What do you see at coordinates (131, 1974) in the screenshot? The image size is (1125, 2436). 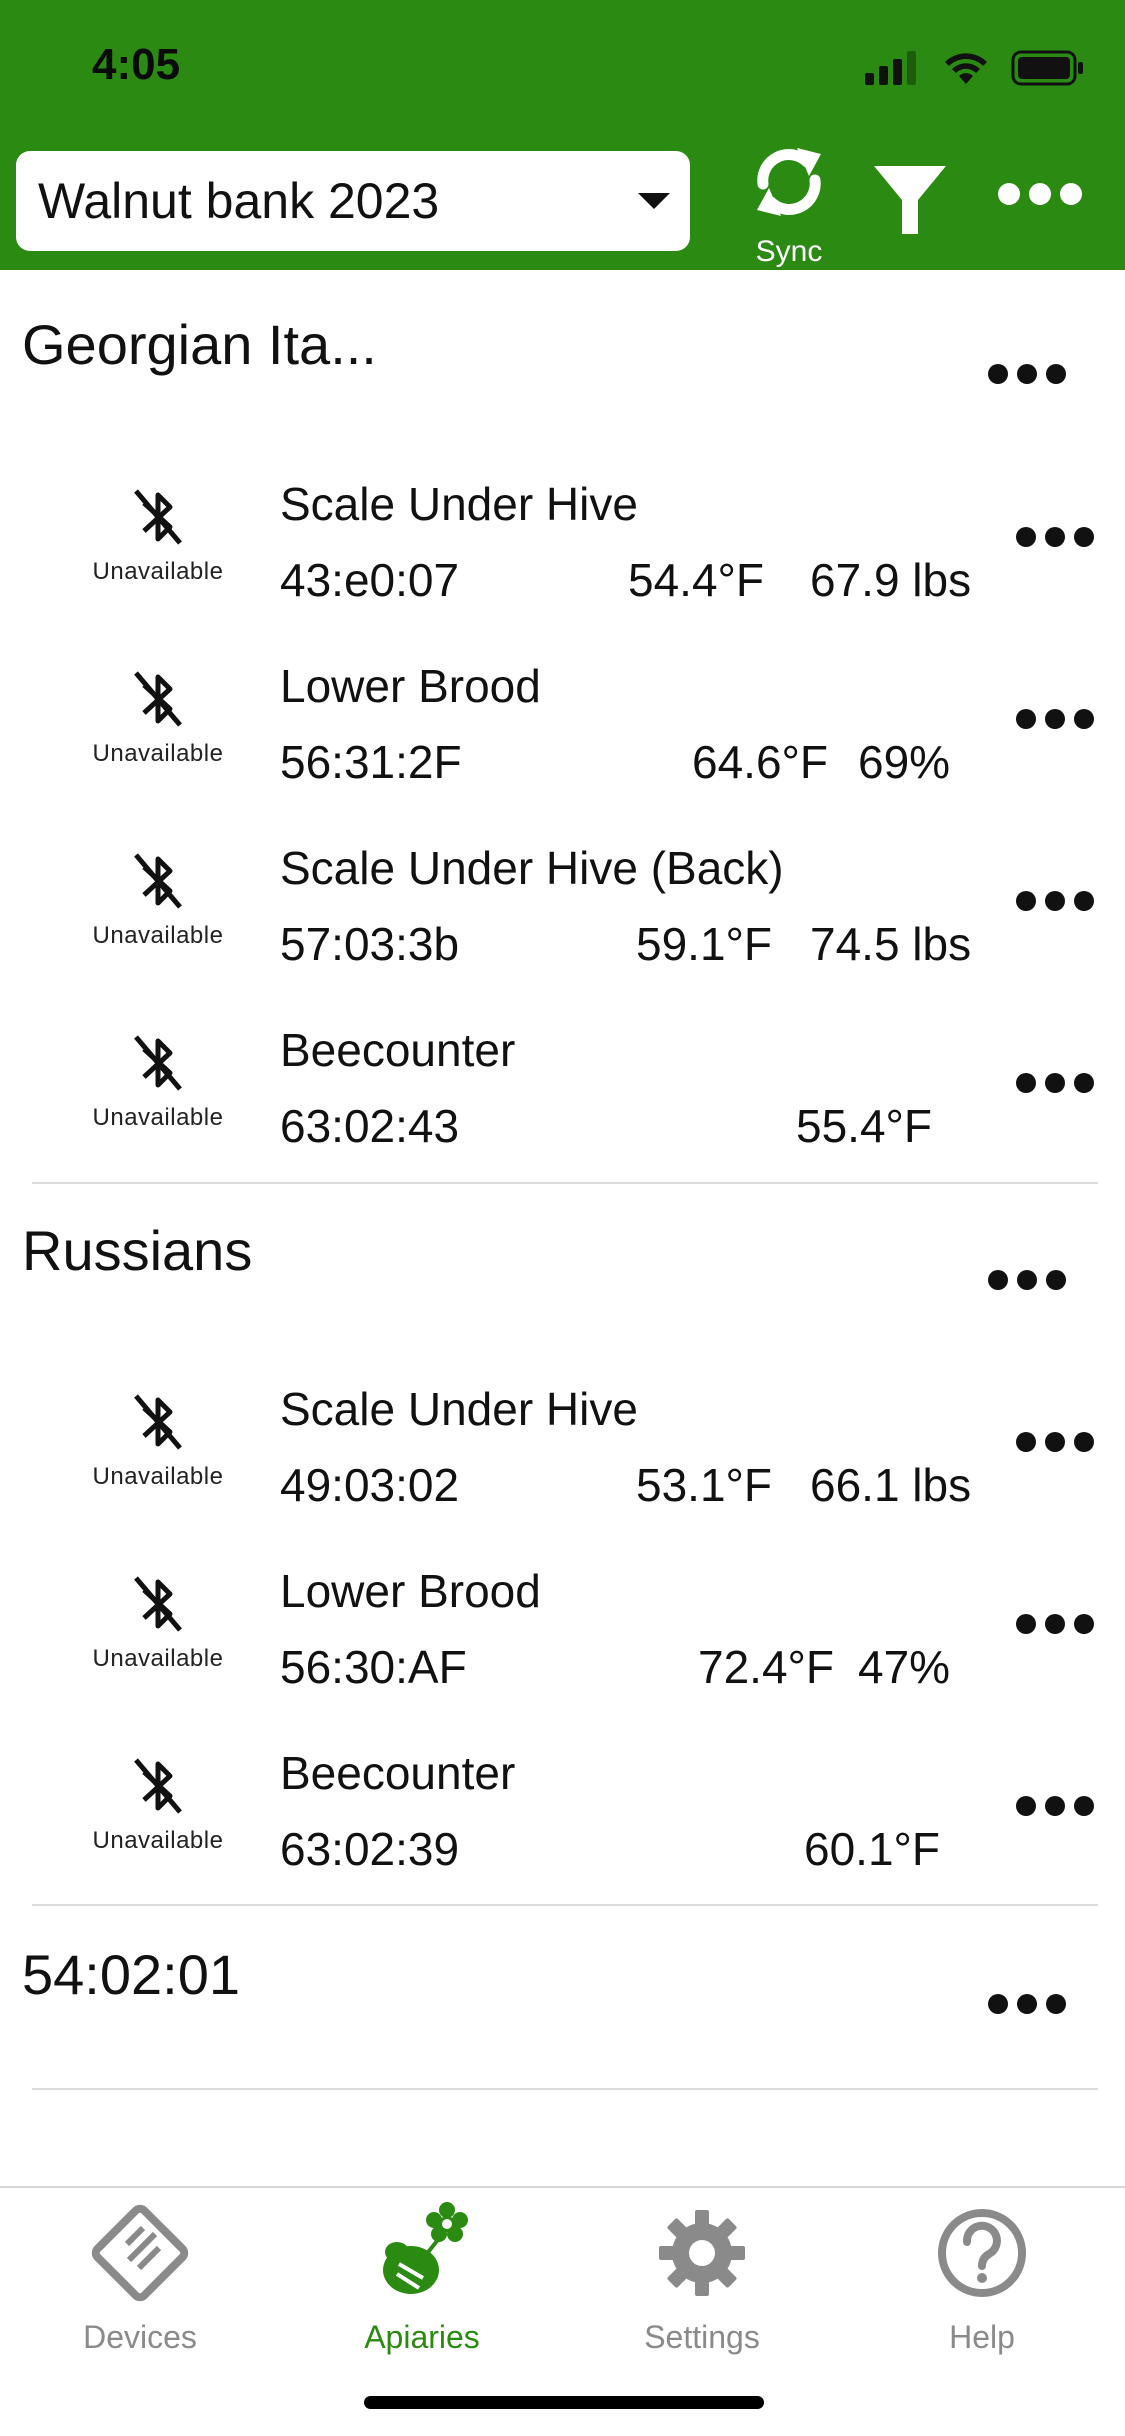 I see `apiary-title: 54:02:01` at bounding box center [131, 1974].